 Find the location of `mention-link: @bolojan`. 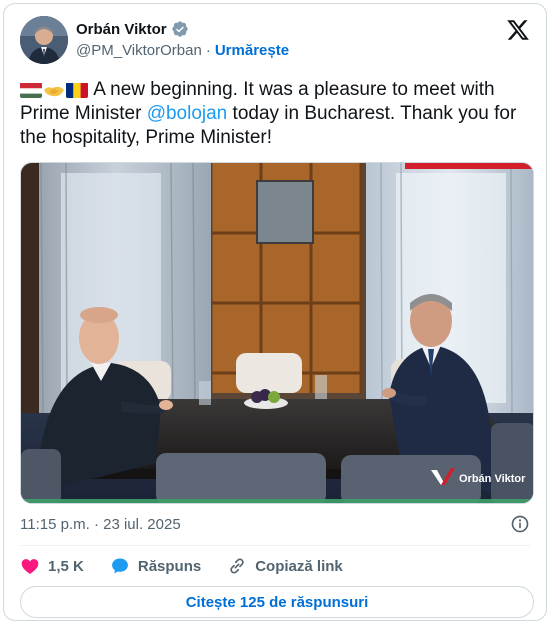

mention-link: @bolojan is located at coordinates (187, 113).